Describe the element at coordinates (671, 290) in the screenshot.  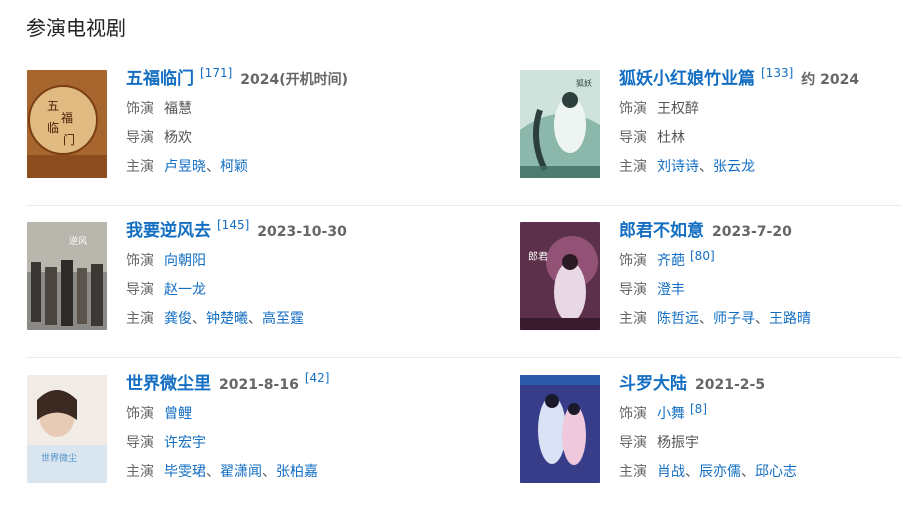
I see `director-link: 澄丰` at that location.